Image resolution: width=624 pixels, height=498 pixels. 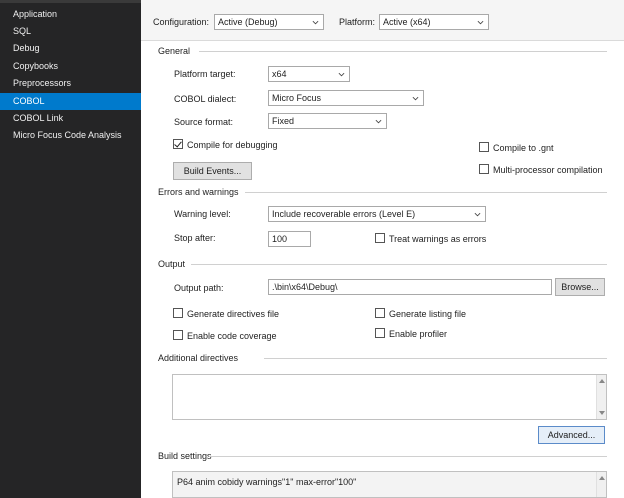 What do you see at coordinates (202, 214) in the screenshot?
I see `warning-level-label: Warning level:` at bounding box center [202, 214].